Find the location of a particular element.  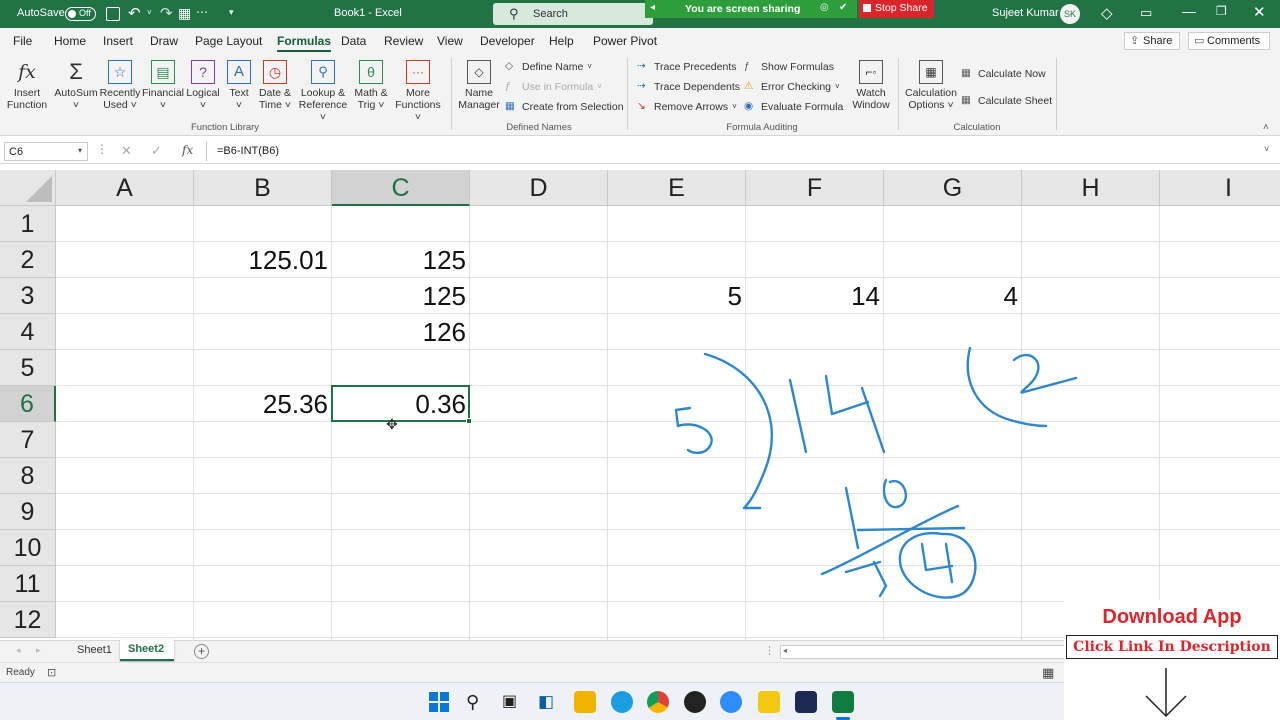

error-checking-button: ⚠ Error Checking ˅ is located at coordinates (792, 86).